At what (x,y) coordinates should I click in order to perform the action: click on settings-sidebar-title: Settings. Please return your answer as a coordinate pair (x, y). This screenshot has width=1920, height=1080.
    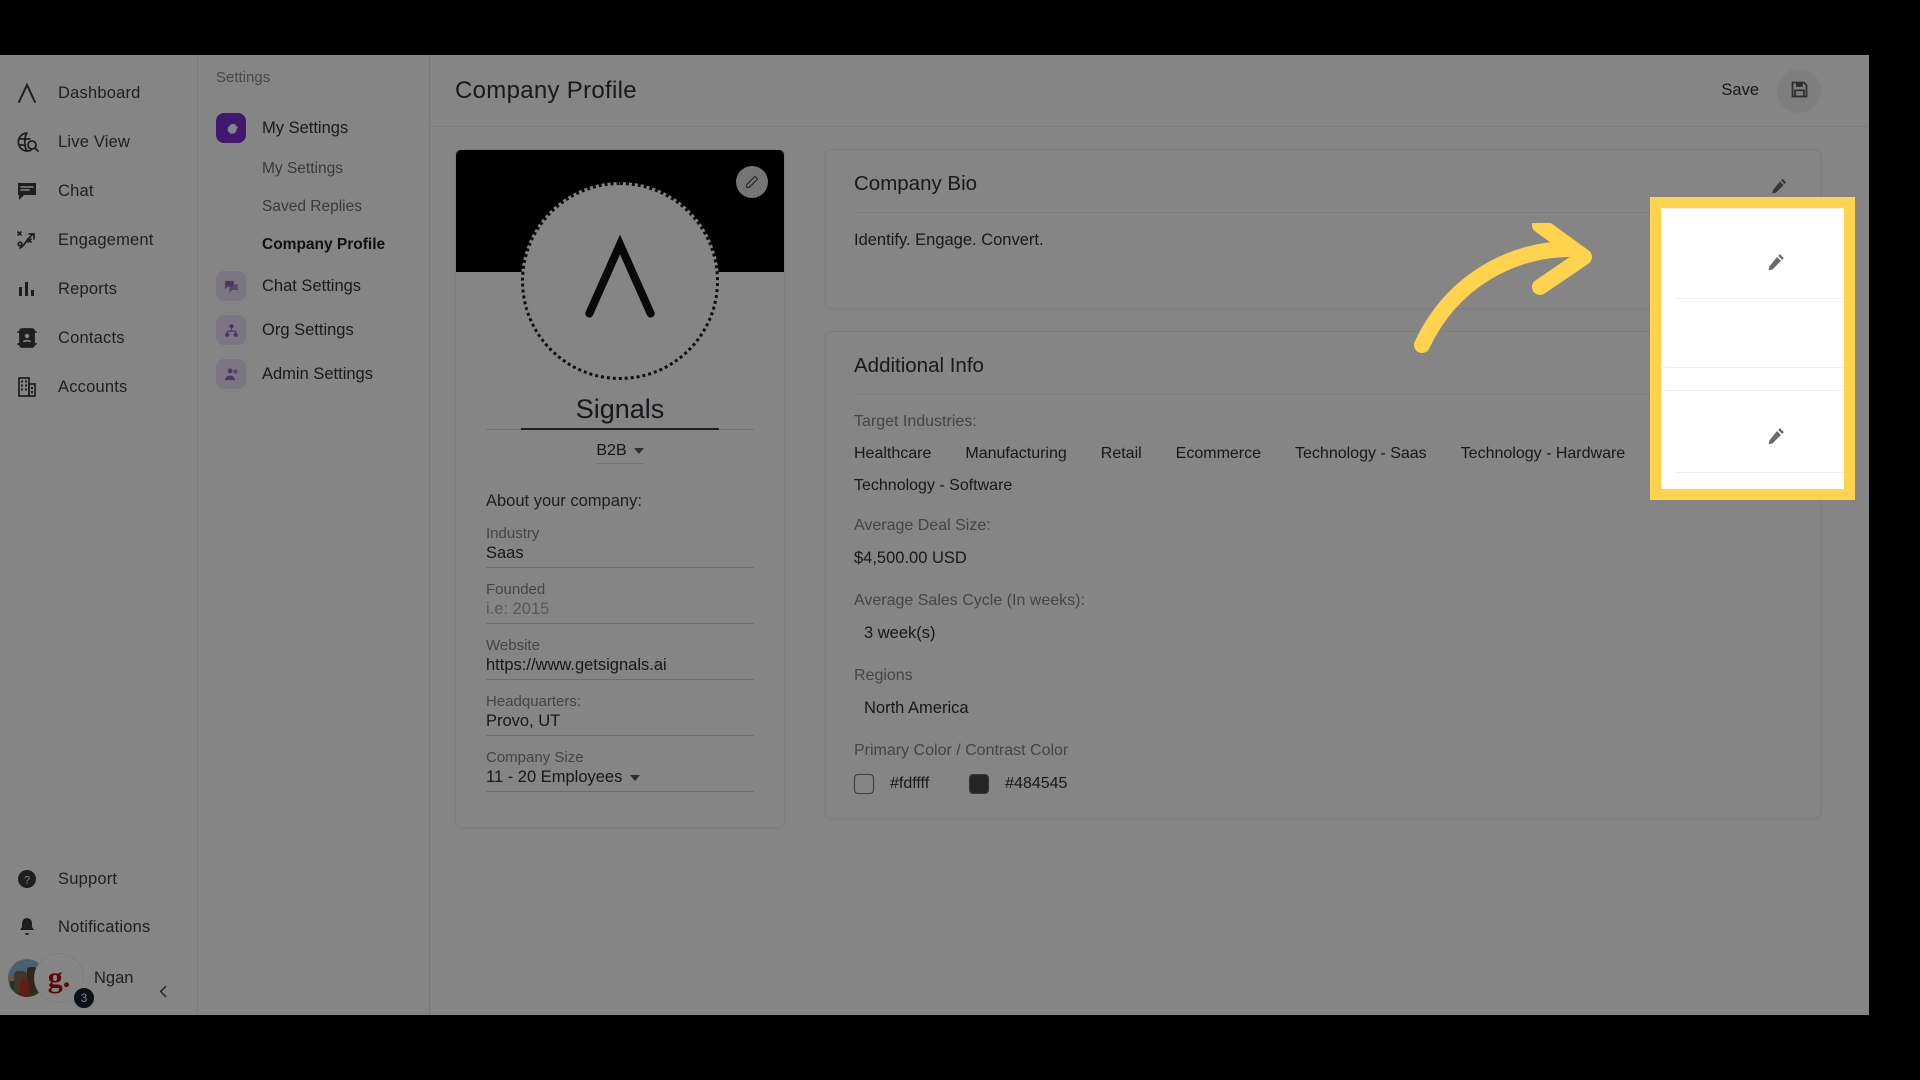
    Looking at the image, I should click on (243, 77).